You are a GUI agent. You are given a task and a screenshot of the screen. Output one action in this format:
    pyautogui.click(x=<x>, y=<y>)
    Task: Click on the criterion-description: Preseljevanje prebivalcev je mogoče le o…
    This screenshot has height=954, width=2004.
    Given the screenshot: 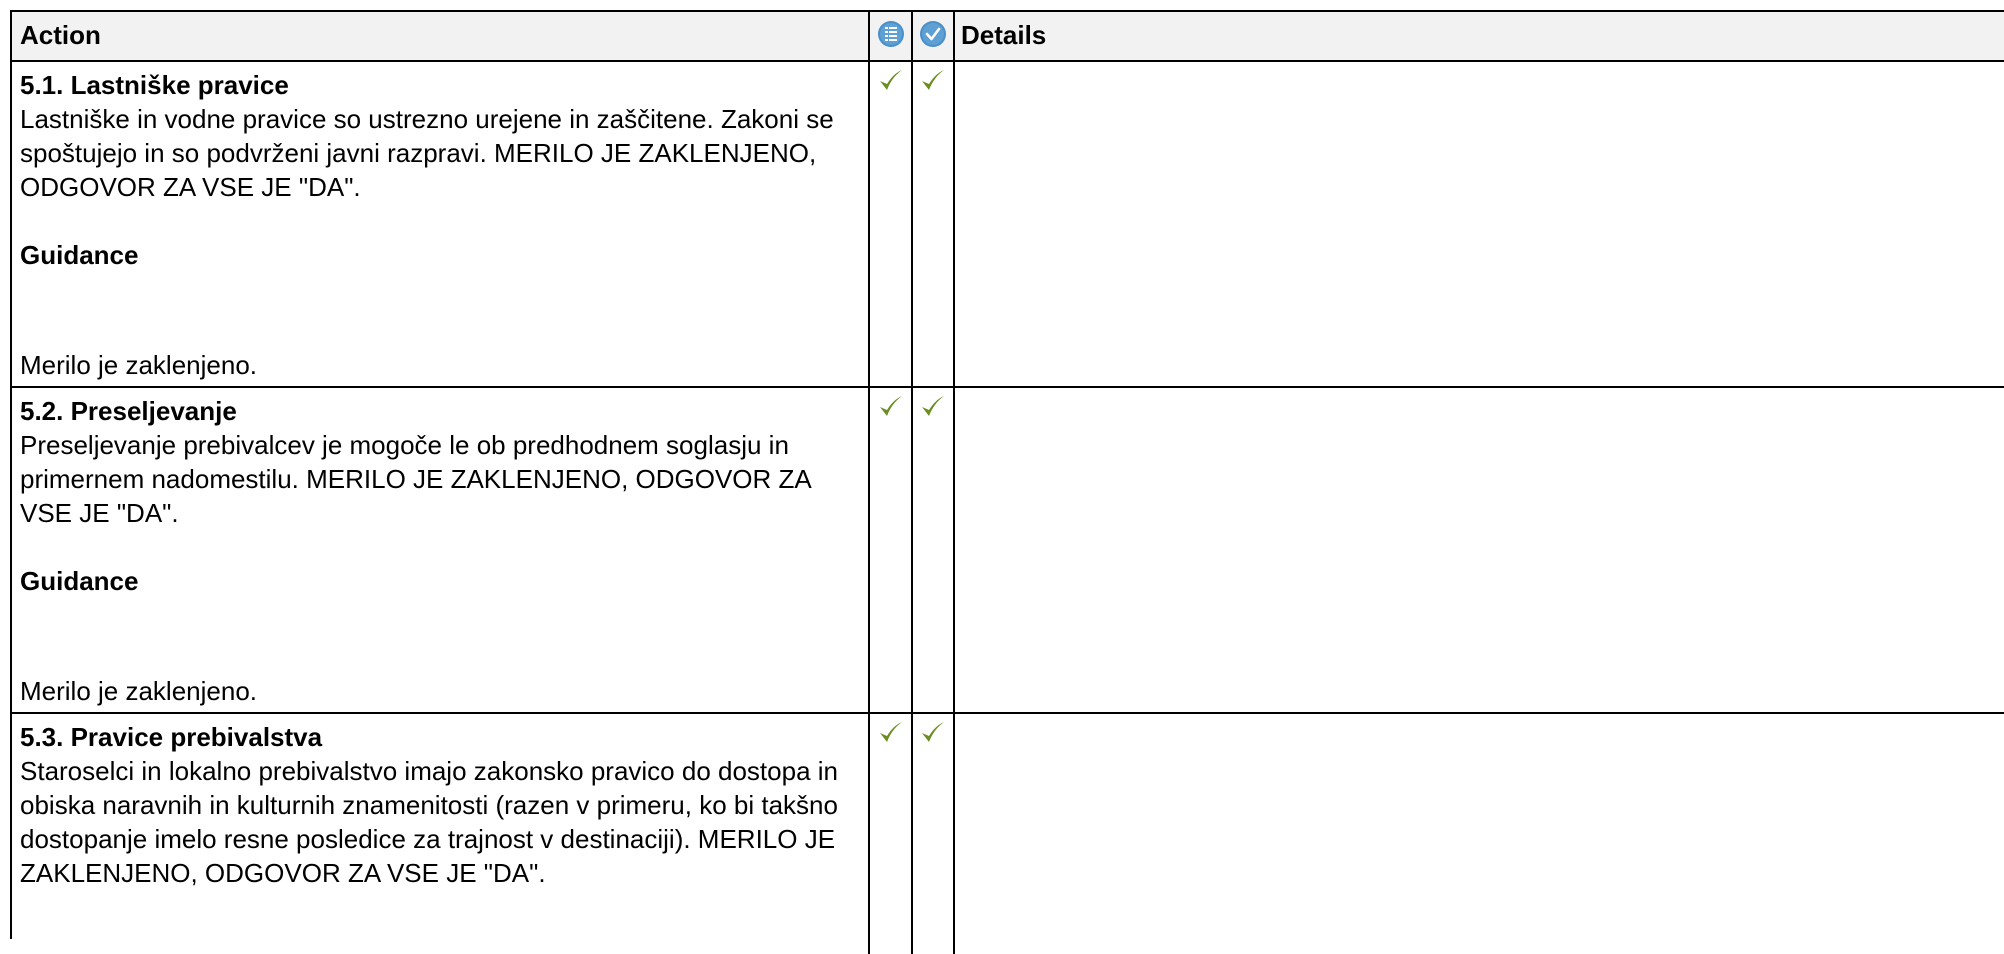 What is the action you would take?
    pyautogui.click(x=415, y=479)
    